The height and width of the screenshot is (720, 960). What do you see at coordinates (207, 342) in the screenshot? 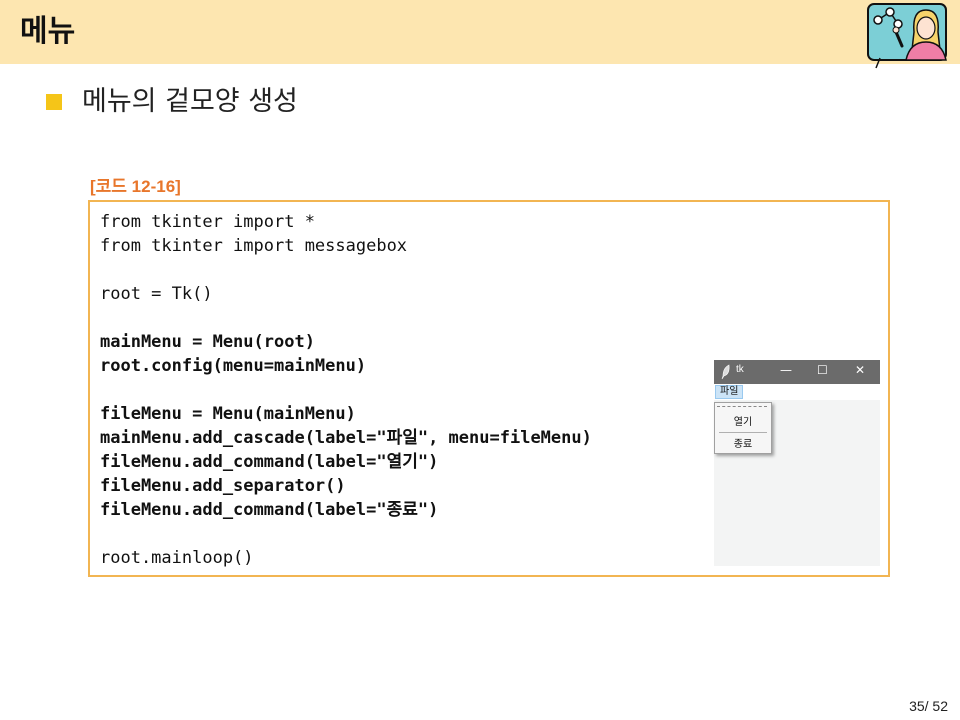
I see `code-line: mainMenu = Menu(root)` at bounding box center [207, 342].